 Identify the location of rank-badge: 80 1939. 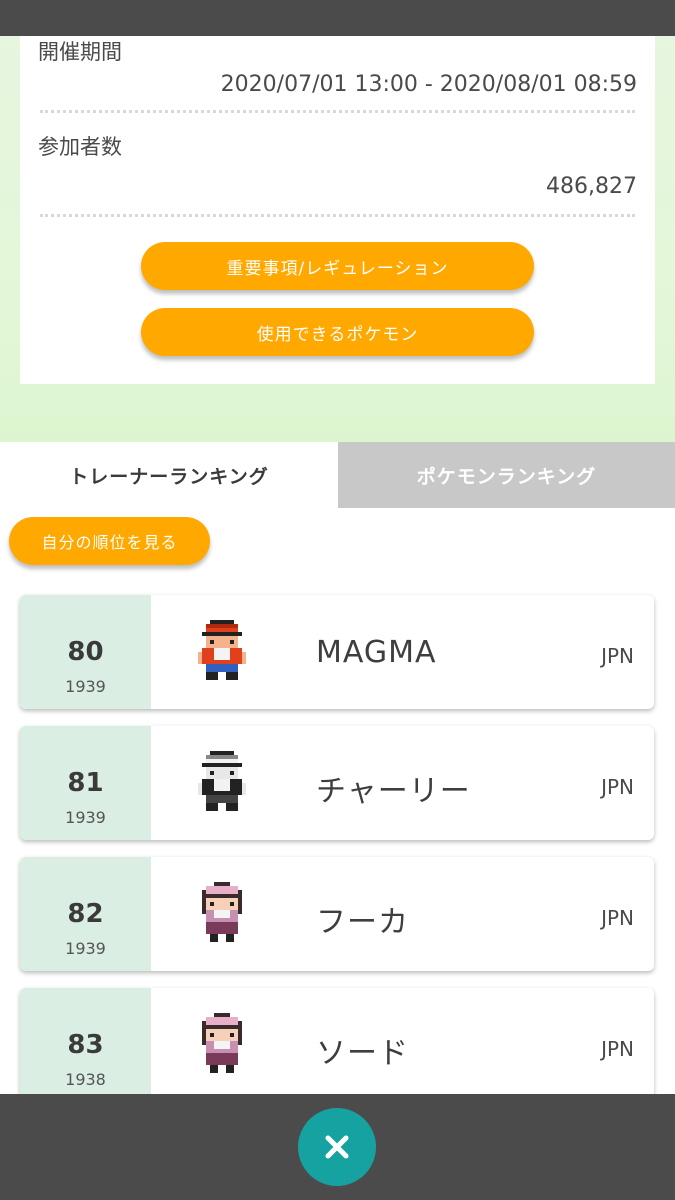
(85, 652).